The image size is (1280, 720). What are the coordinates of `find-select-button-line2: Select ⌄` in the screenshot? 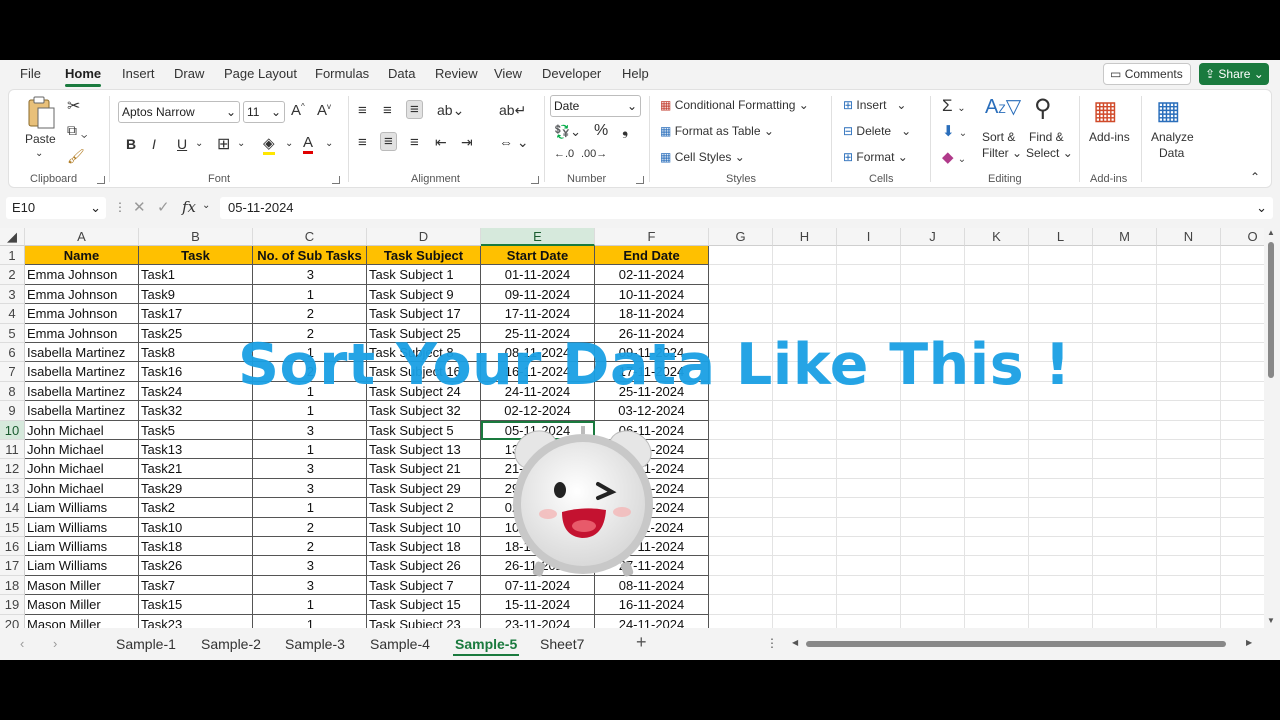 It's located at (1049, 153).